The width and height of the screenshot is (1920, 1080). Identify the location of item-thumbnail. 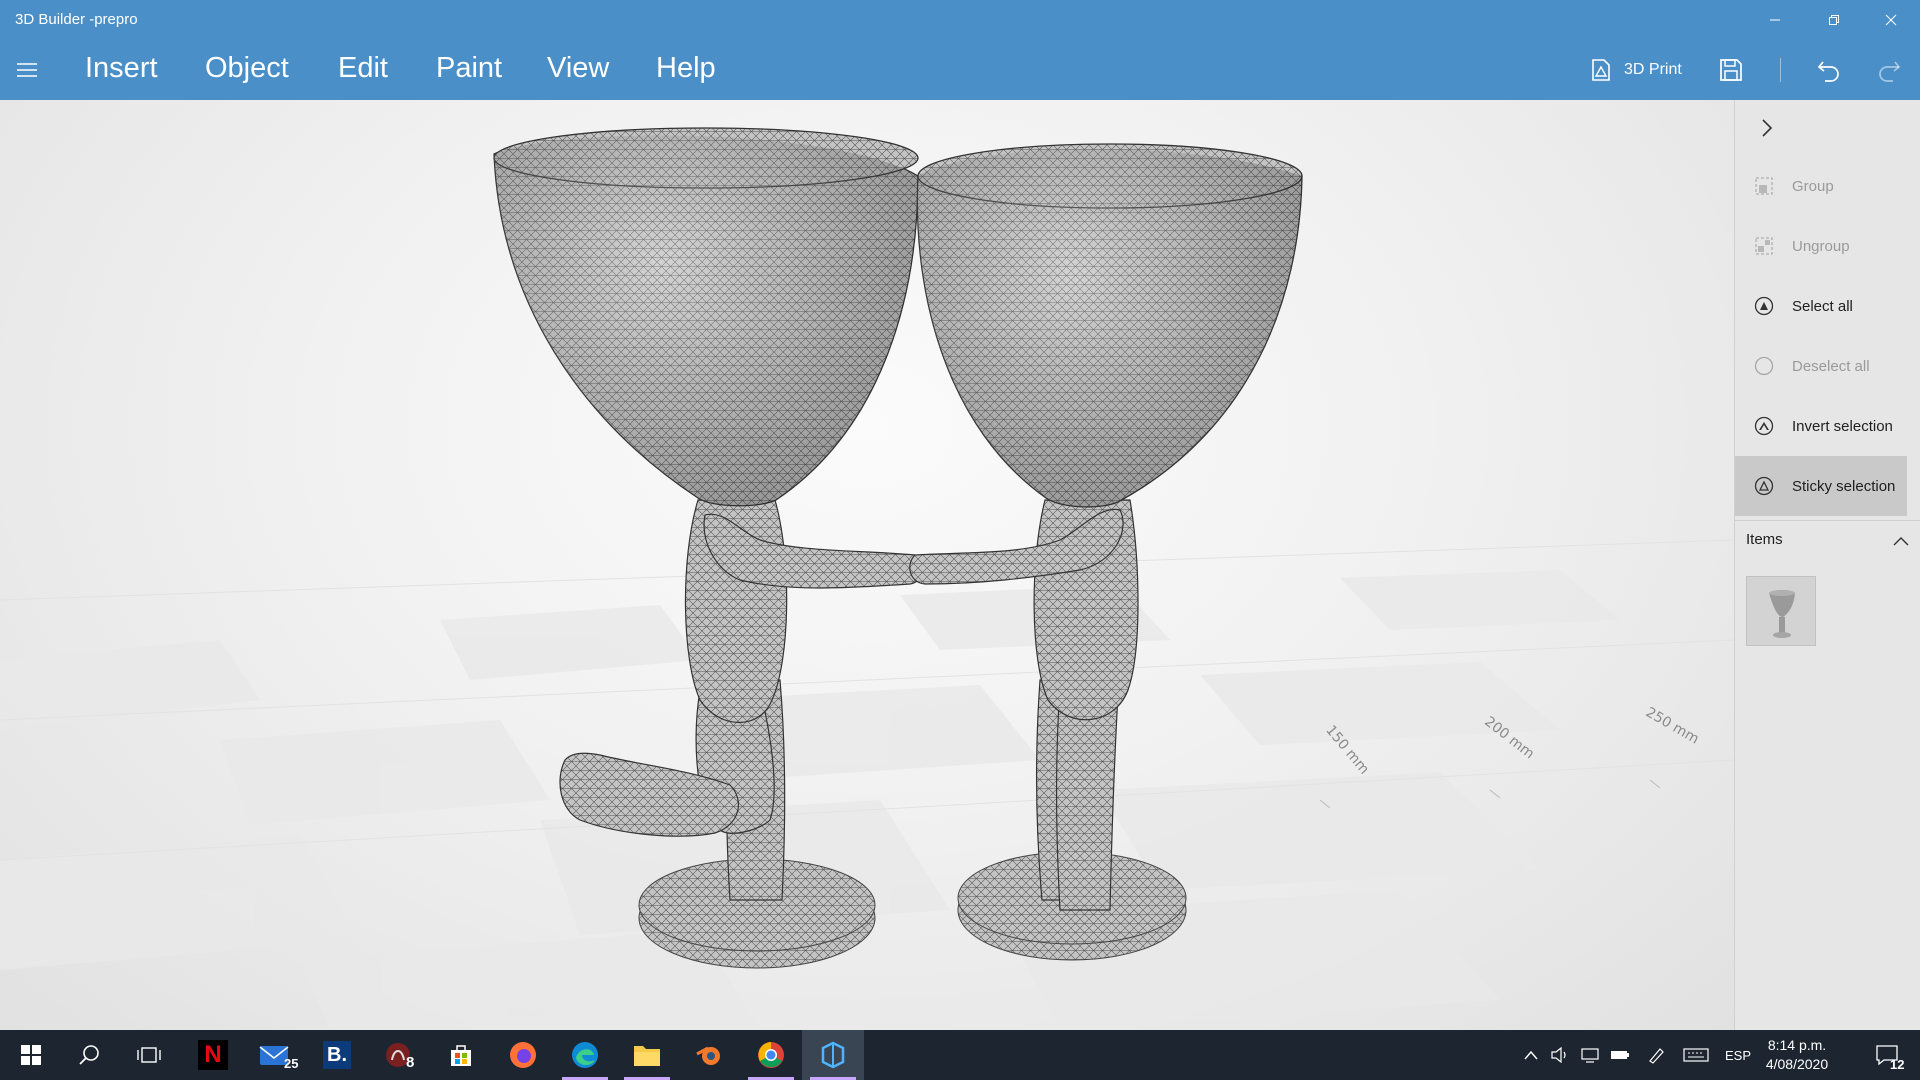
(1781, 611).